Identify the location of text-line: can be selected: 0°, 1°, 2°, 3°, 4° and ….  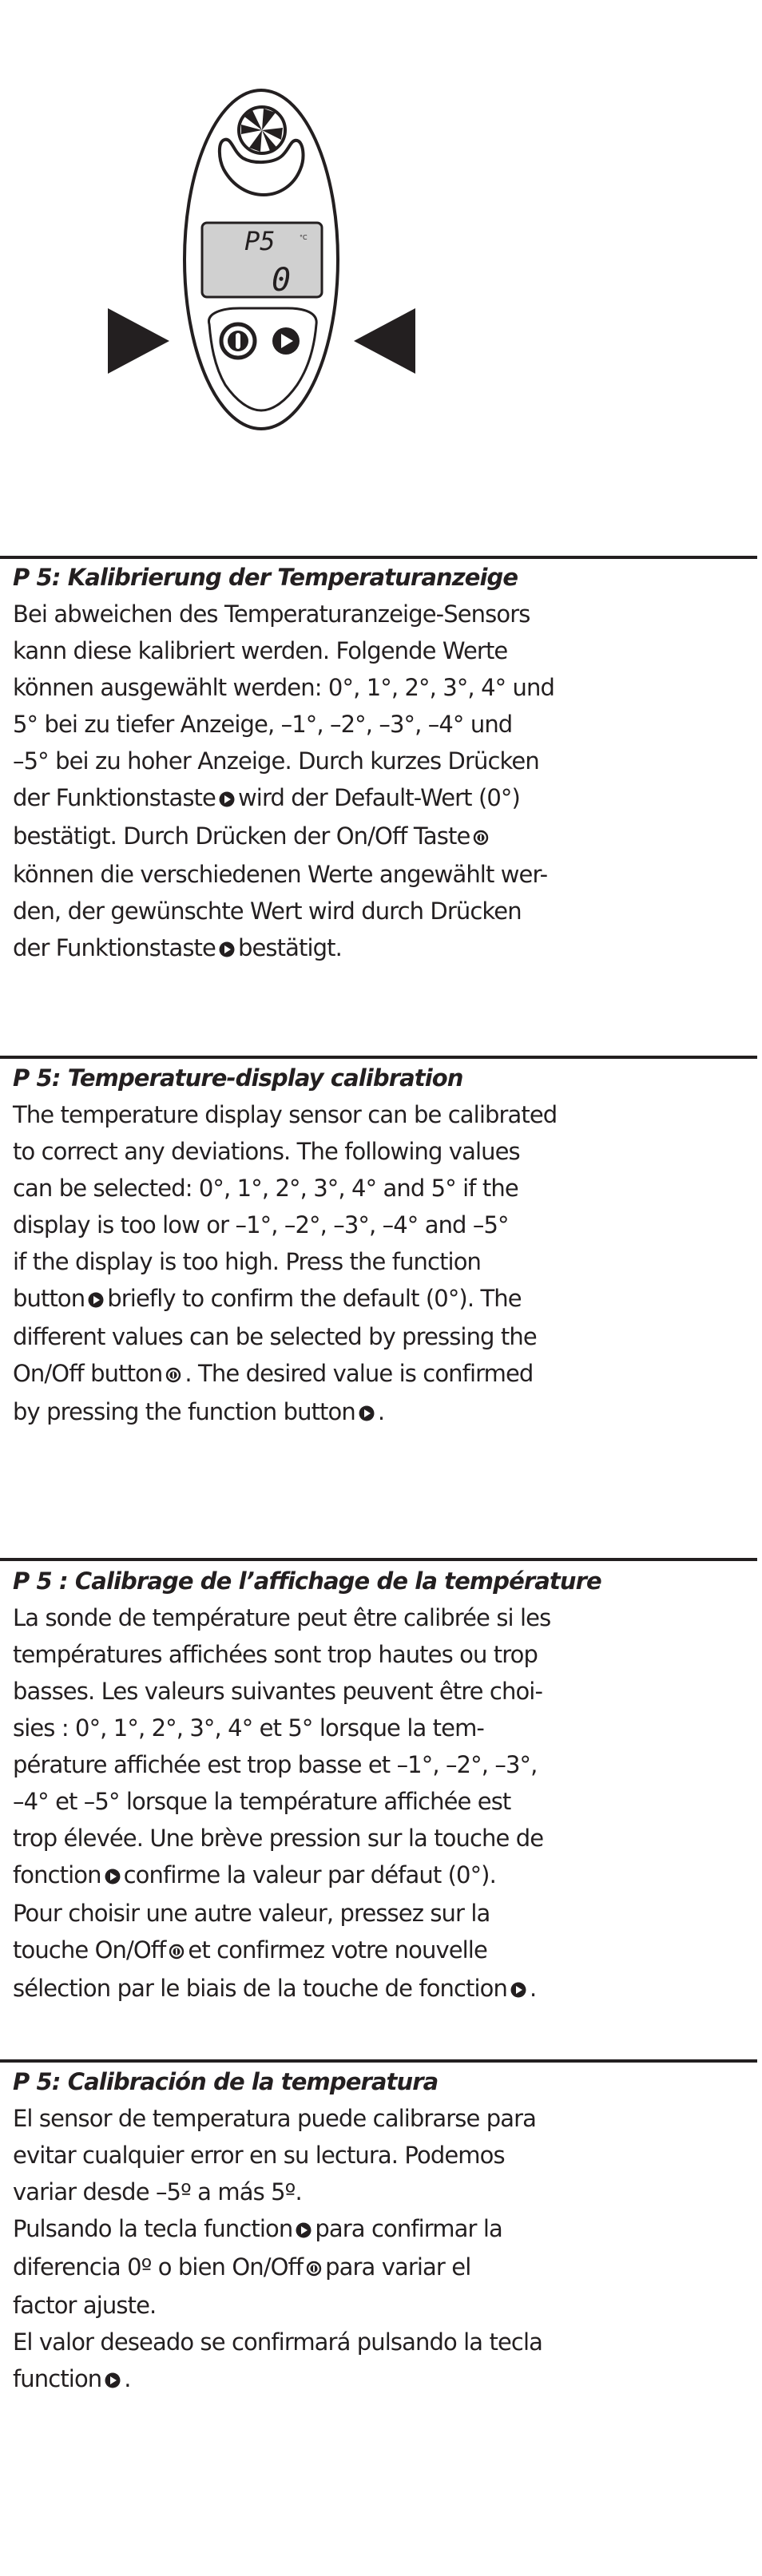
(380, 1188).